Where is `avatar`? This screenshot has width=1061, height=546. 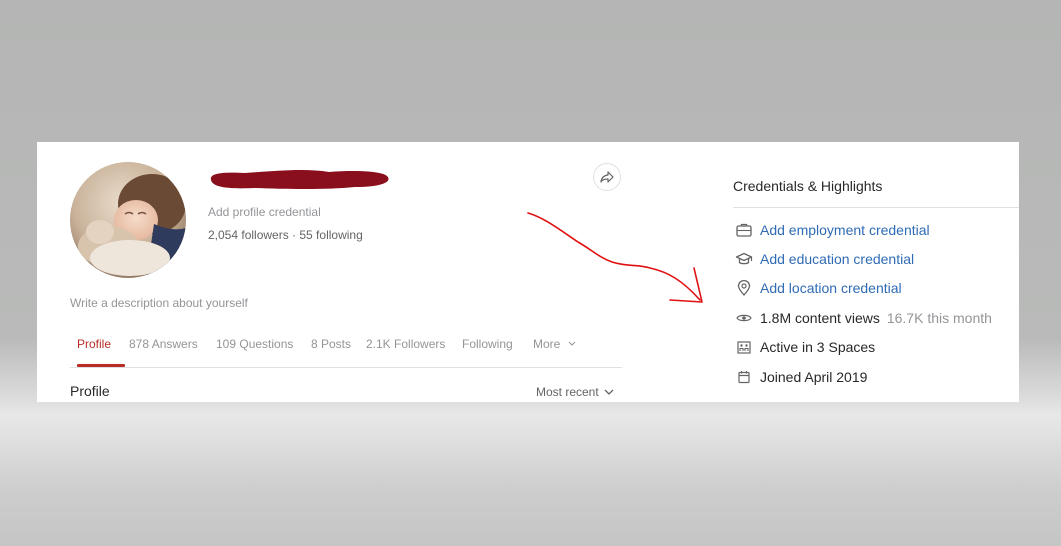 avatar is located at coordinates (128, 220).